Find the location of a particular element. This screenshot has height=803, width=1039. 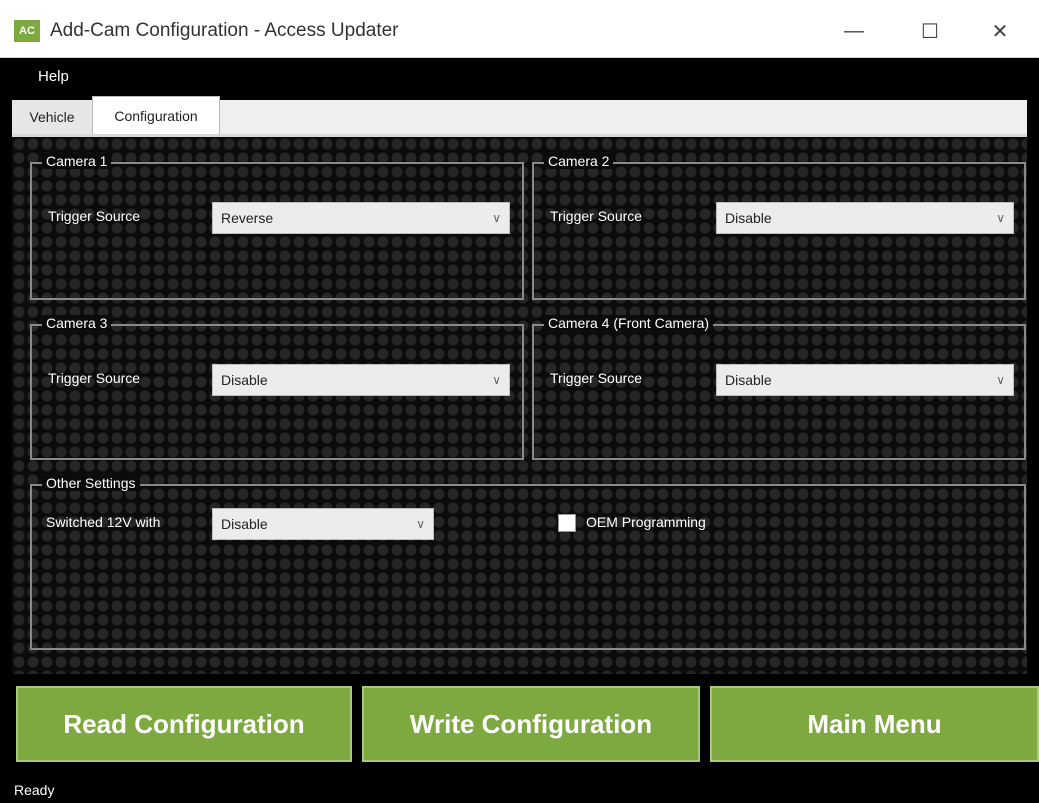

camera-4-trigger-select: Disable ∨ is located at coordinates (865, 380).